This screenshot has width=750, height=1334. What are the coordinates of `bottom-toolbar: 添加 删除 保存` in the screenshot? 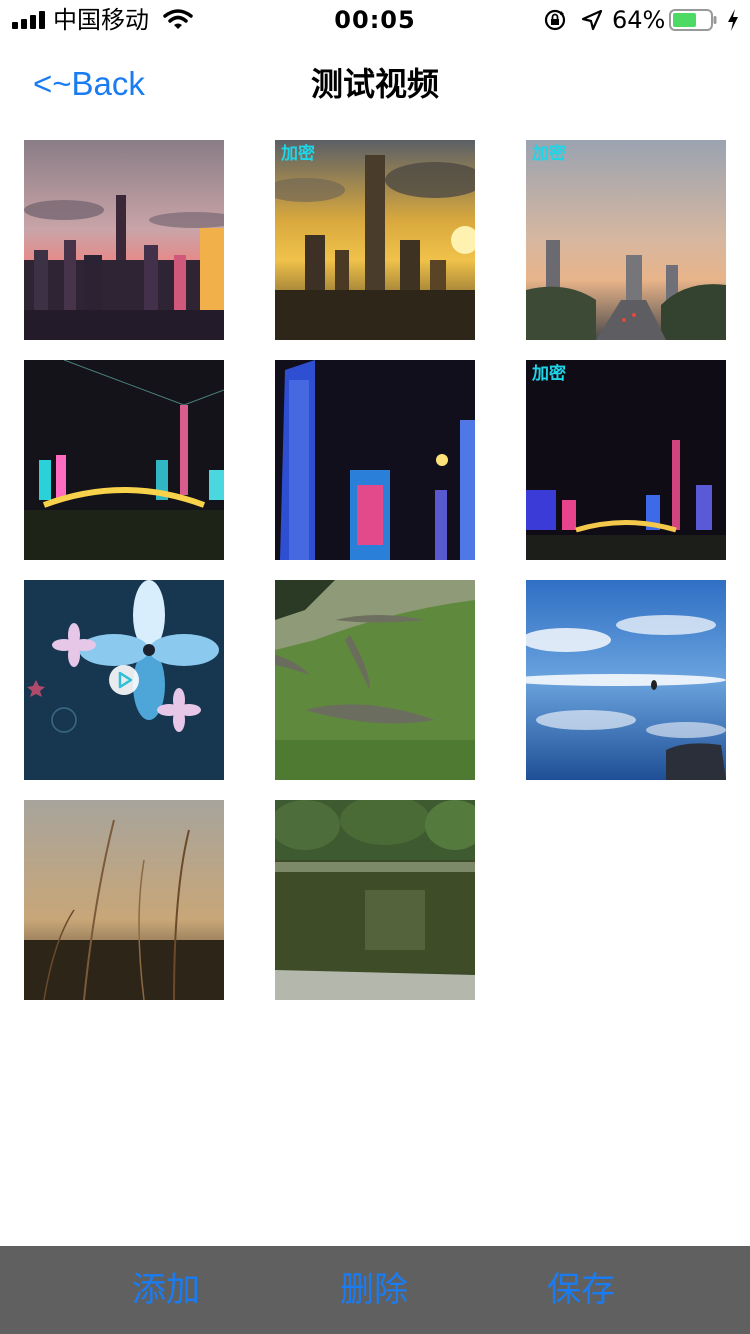 It's located at (375, 1290).